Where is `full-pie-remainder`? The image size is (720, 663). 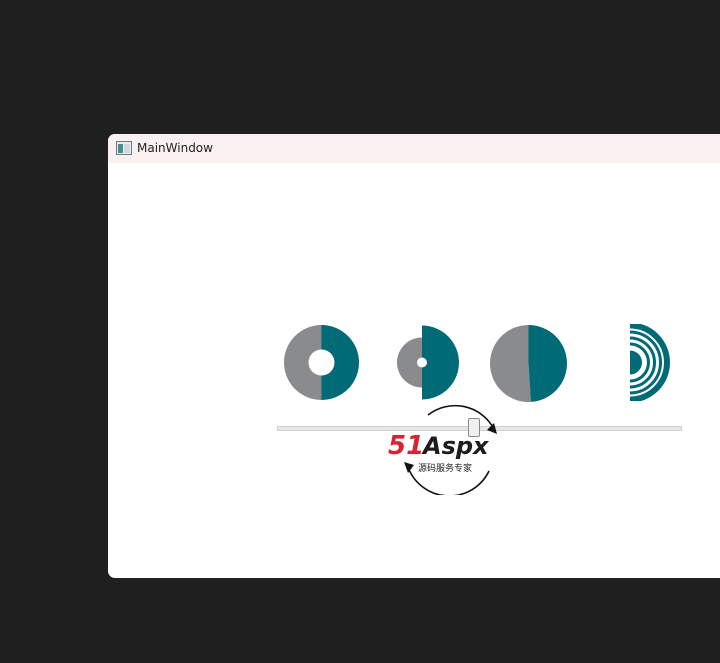 full-pie-remainder is located at coordinates (510, 363).